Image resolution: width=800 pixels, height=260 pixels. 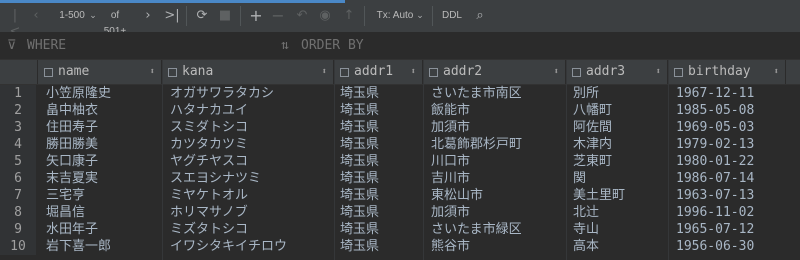 What do you see at coordinates (72, 127) in the screenshot?
I see `cell-name: 住田寿子` at bounding box center [72, 127].